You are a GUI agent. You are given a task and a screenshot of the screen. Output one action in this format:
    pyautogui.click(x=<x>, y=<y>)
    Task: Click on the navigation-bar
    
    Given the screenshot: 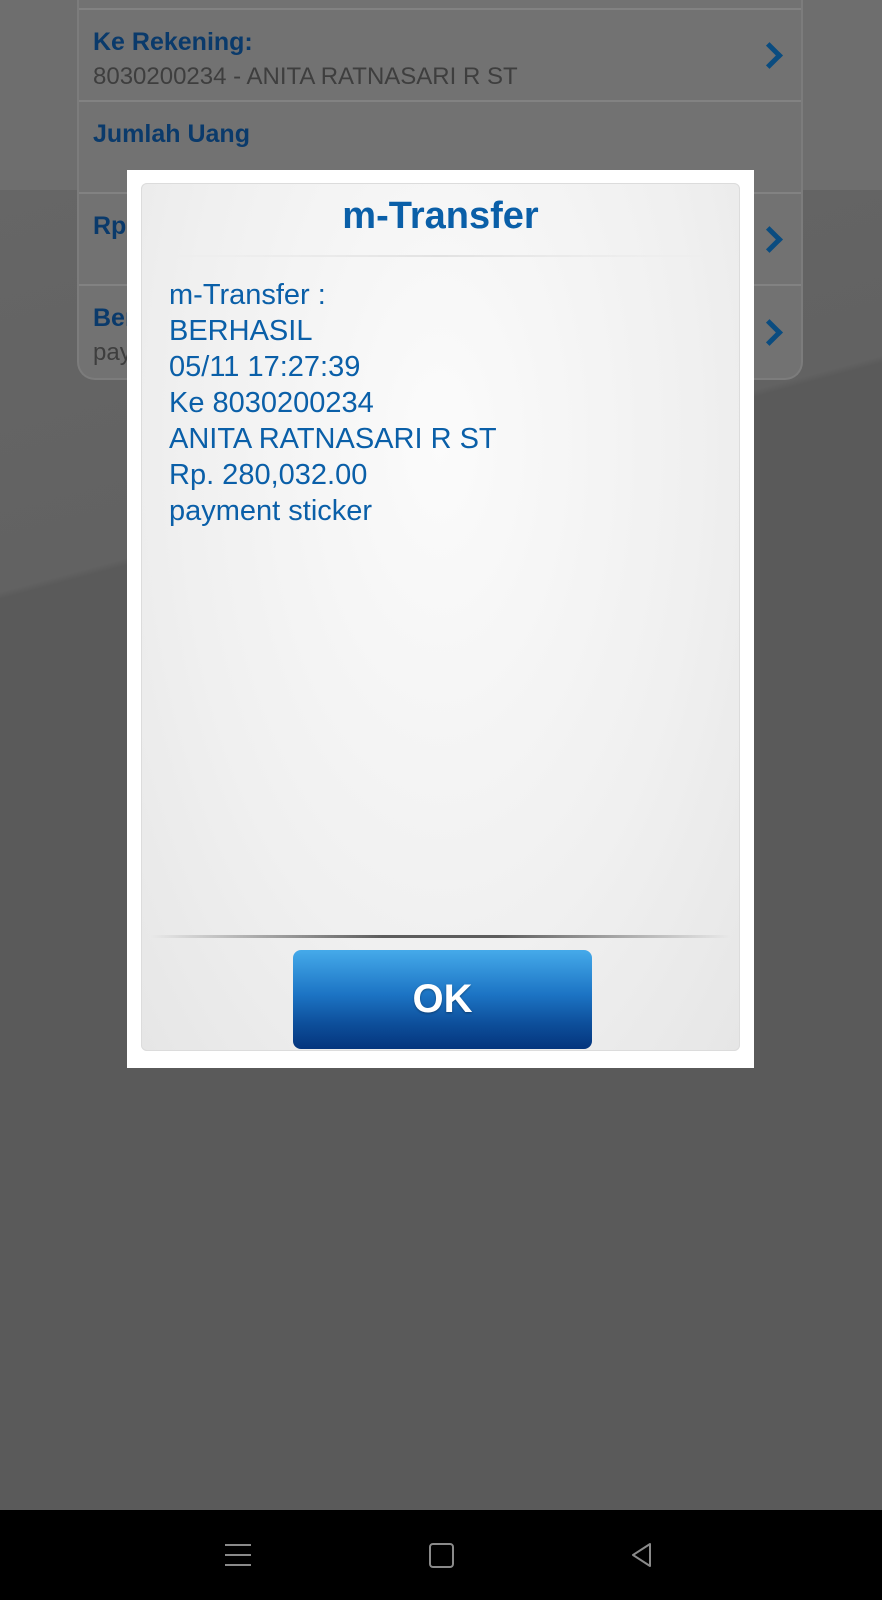 What is the action you would take?
    pyautogui.click(x=441, y=1555)
    